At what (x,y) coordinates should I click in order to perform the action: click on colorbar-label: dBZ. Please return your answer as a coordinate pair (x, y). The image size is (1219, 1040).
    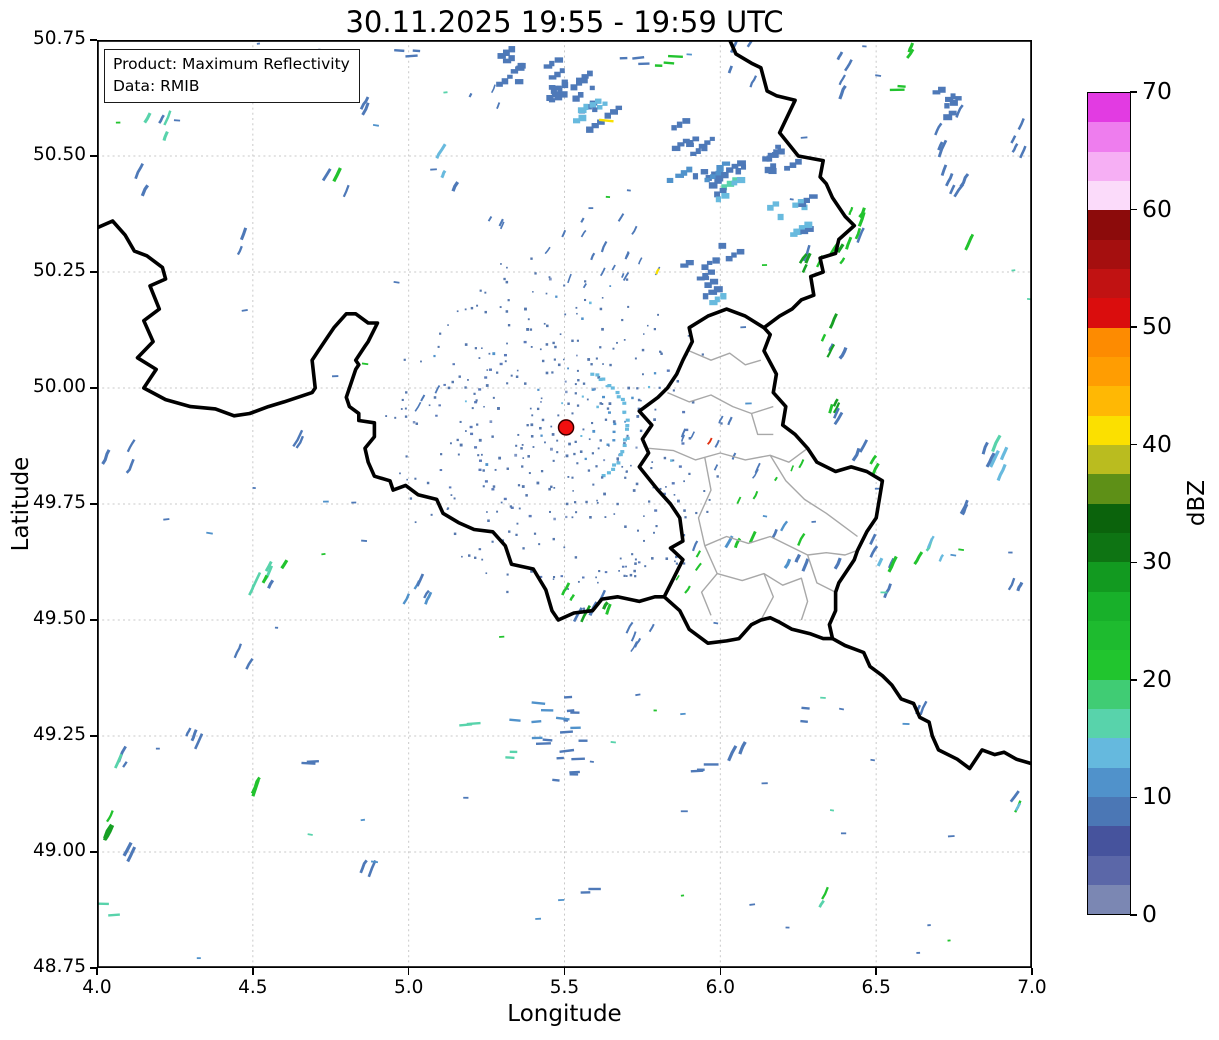
    Looking at the image, I should click on (1197, 503).